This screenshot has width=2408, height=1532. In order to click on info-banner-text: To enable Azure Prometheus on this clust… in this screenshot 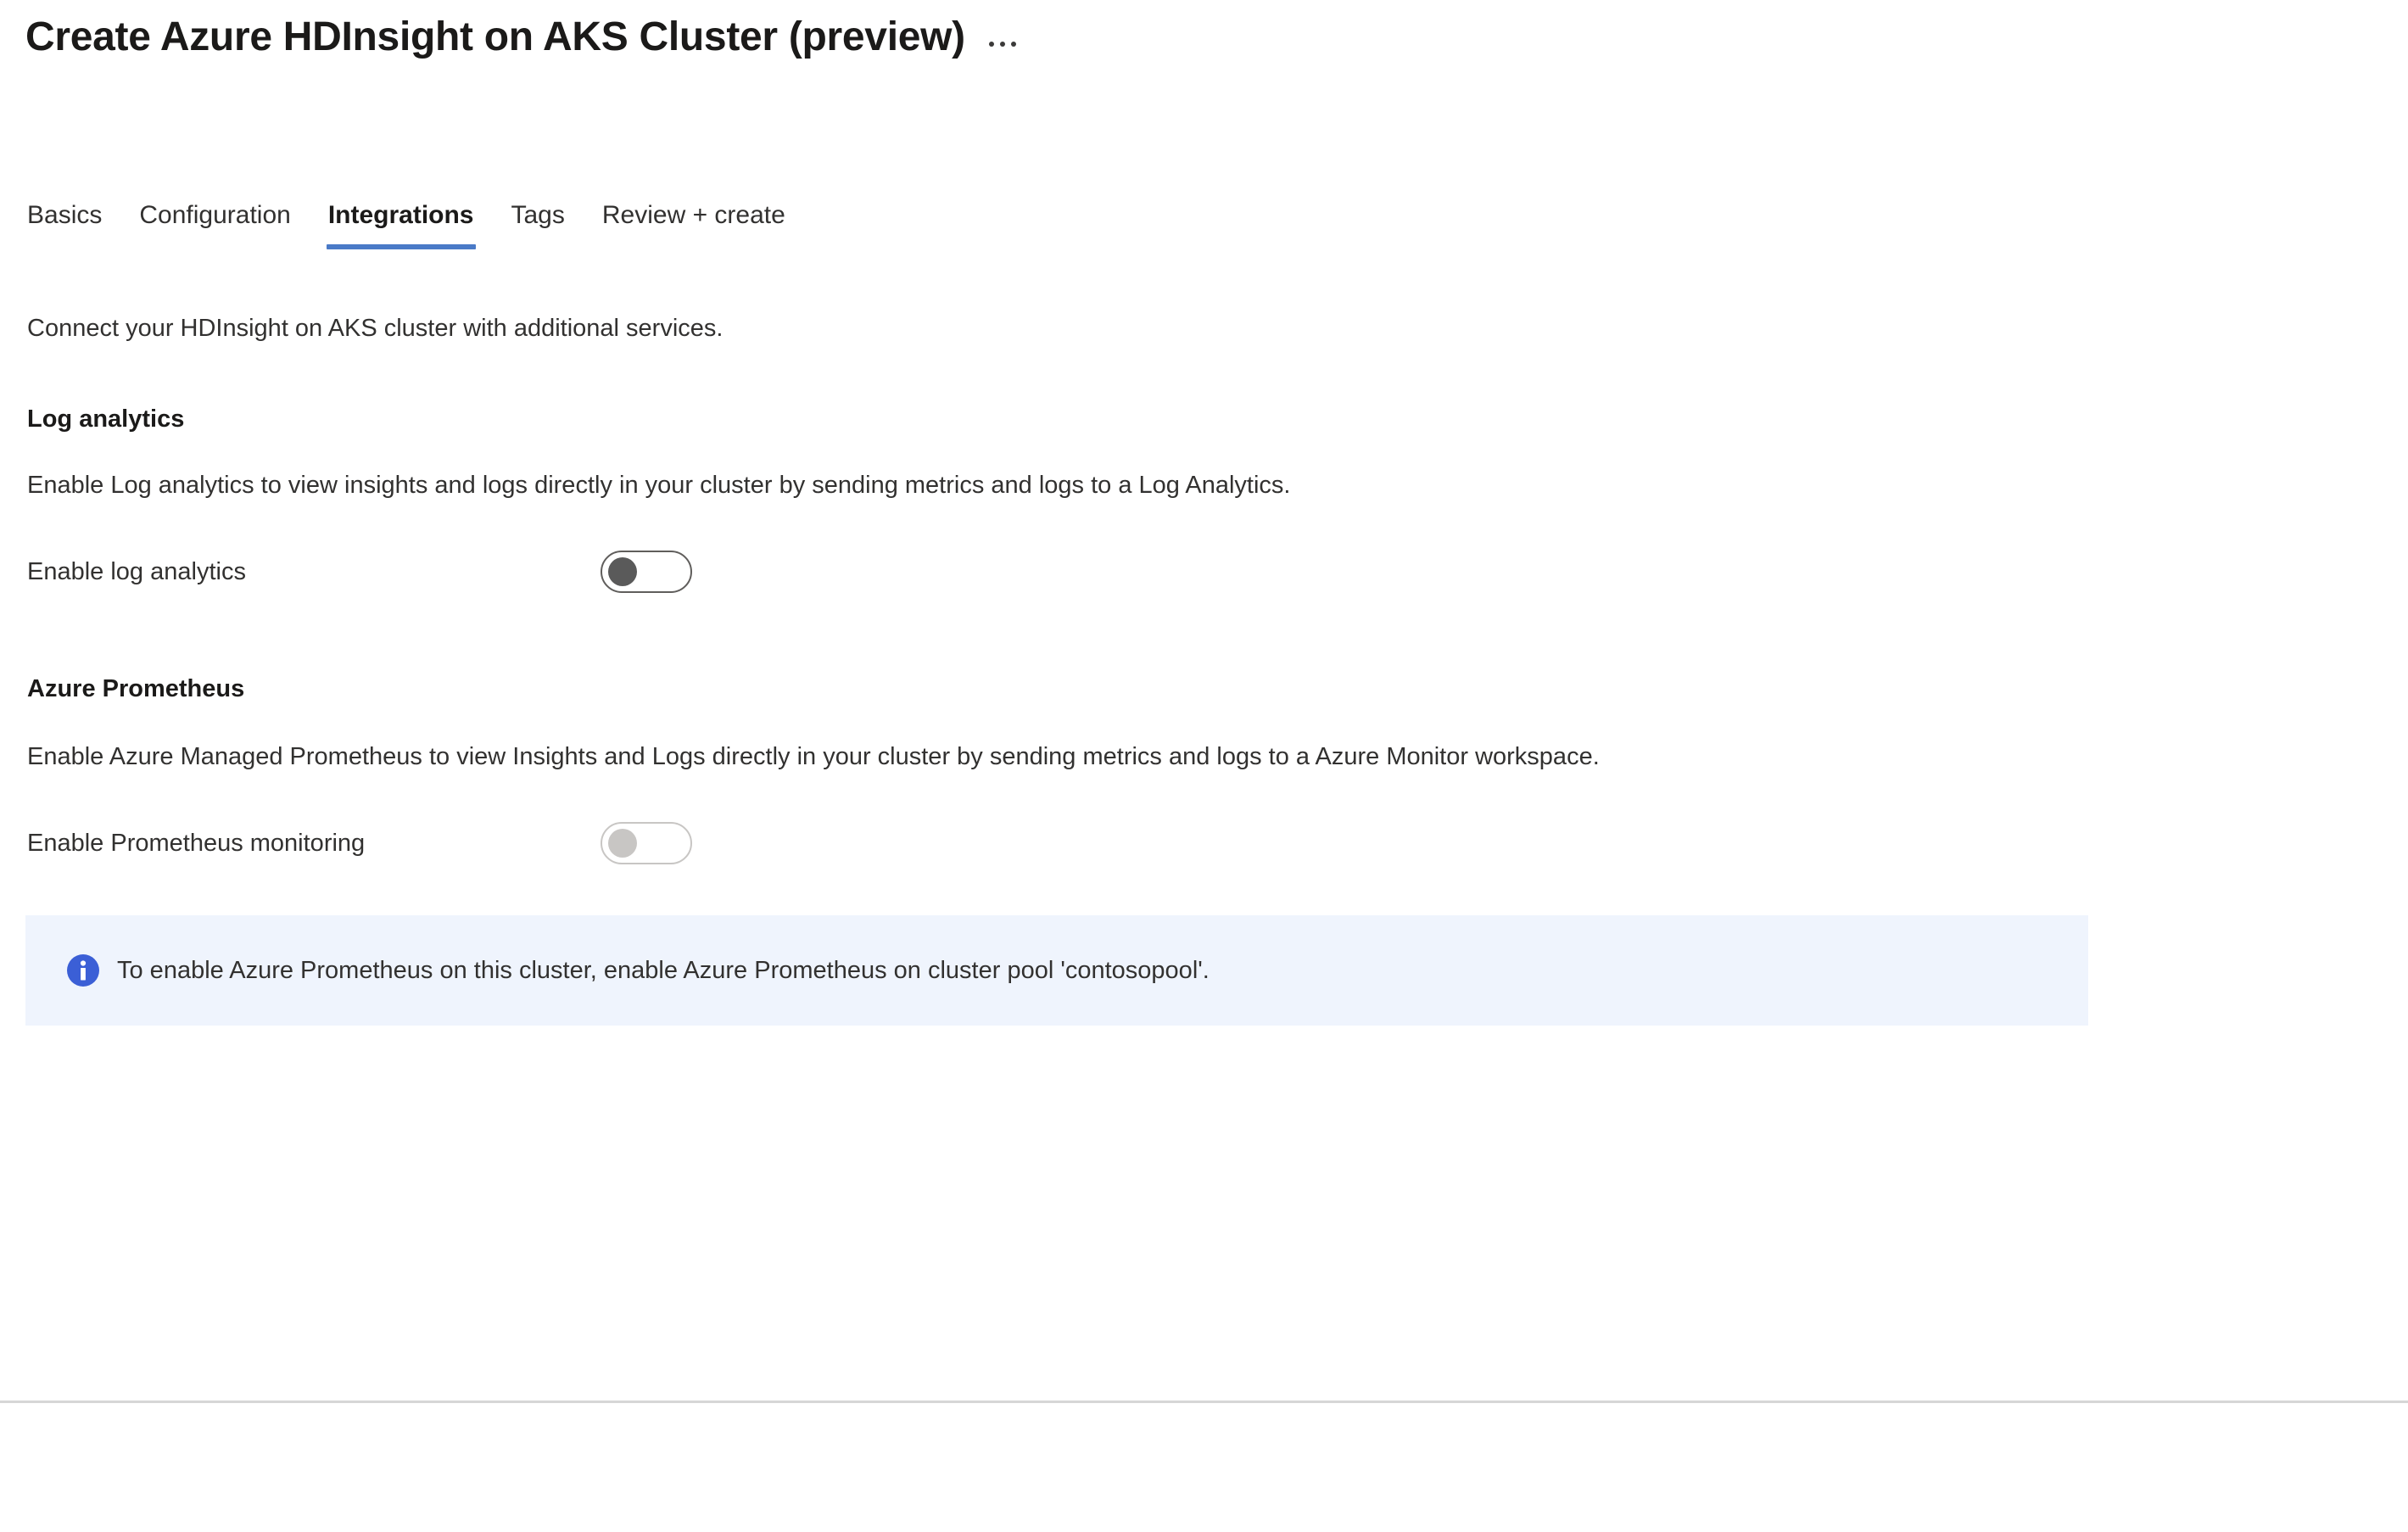, I will do `click(663, 970)`.